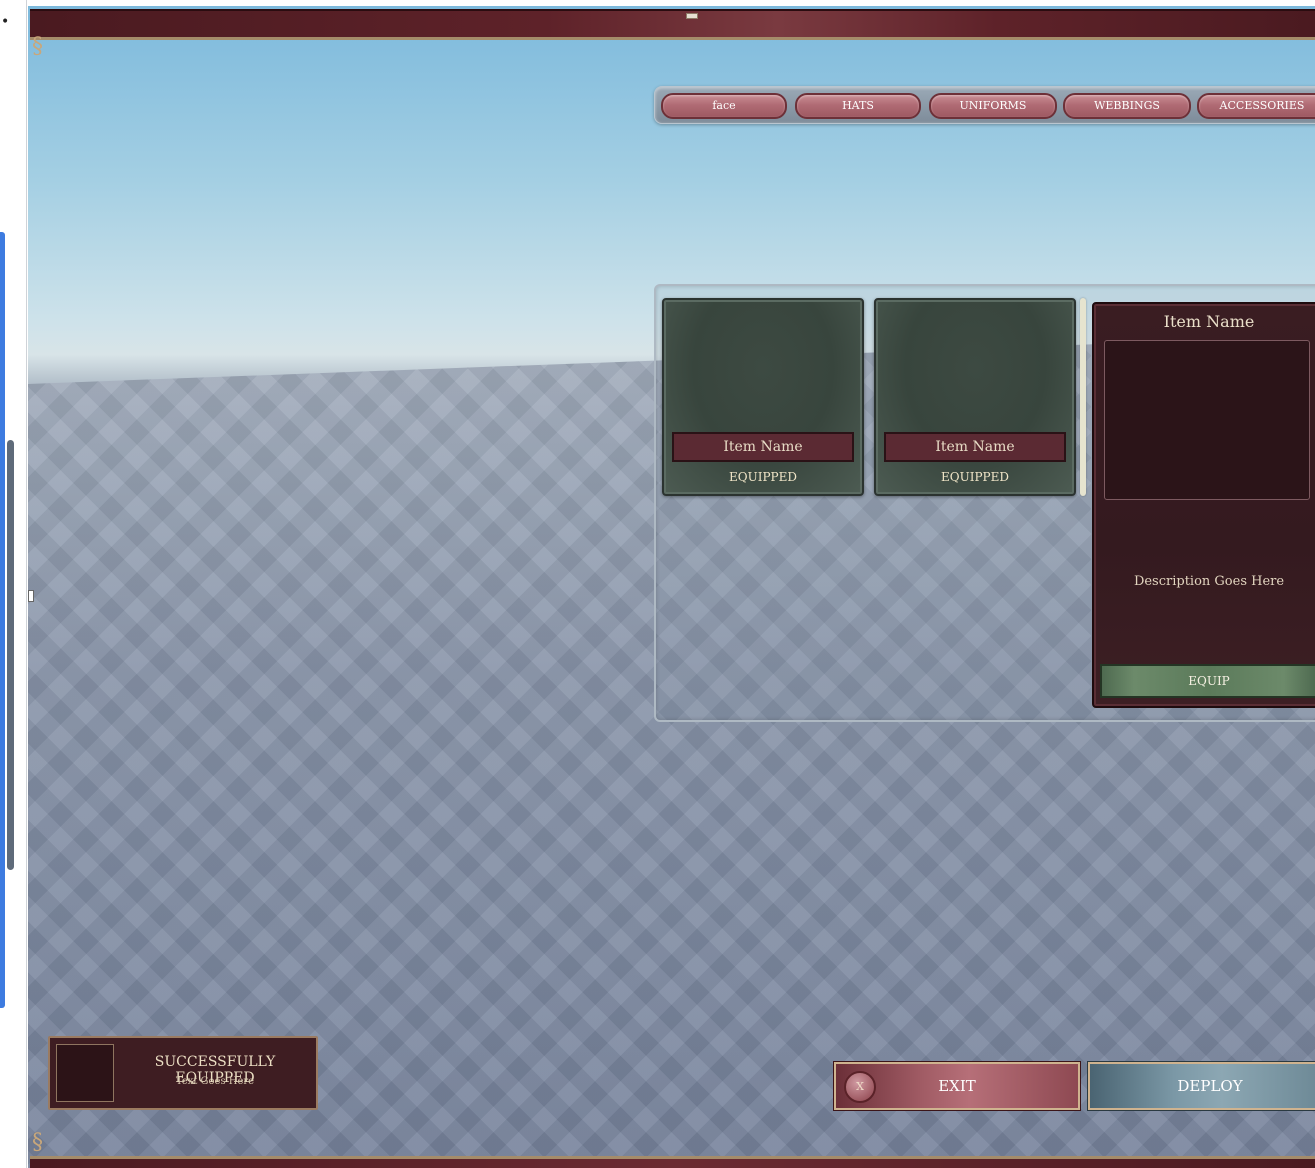  What do you see at coordinates (85, 1073) in the screenshot?
I see `notification-item-icon` at bounding box center [85, 1073].